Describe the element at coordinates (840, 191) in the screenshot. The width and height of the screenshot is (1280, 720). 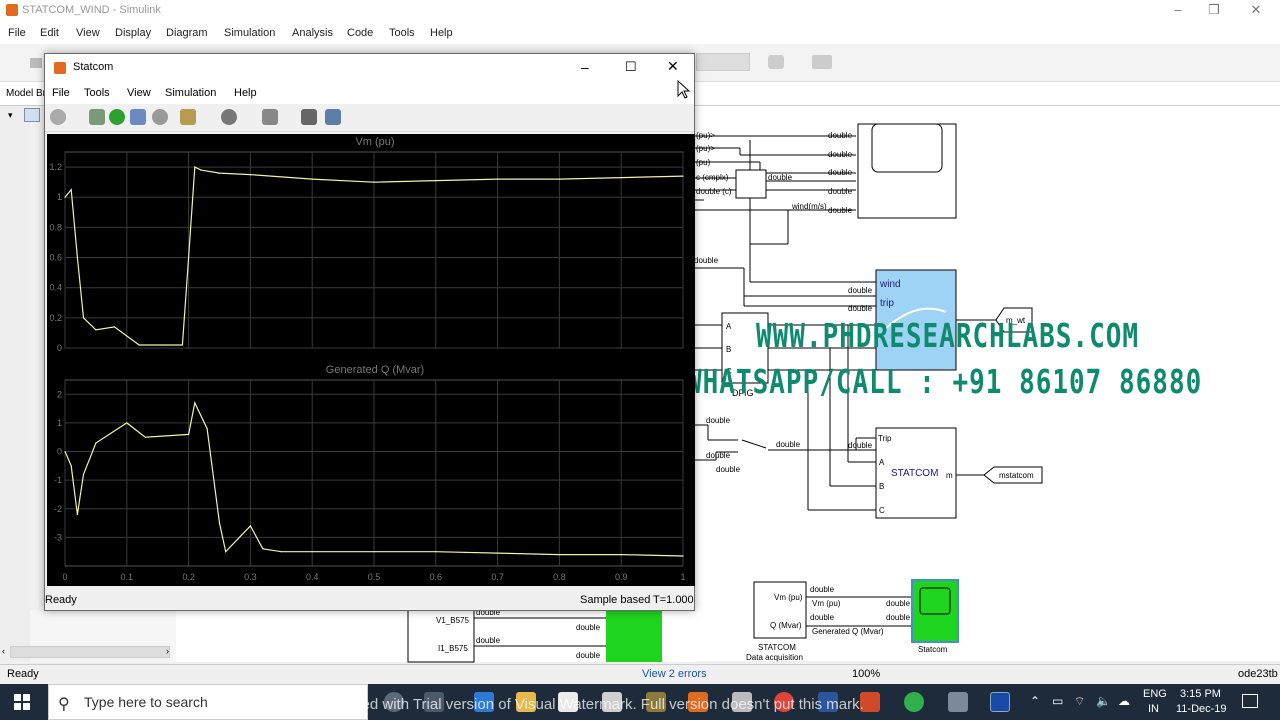
I see `label-double-5: double` at that location.